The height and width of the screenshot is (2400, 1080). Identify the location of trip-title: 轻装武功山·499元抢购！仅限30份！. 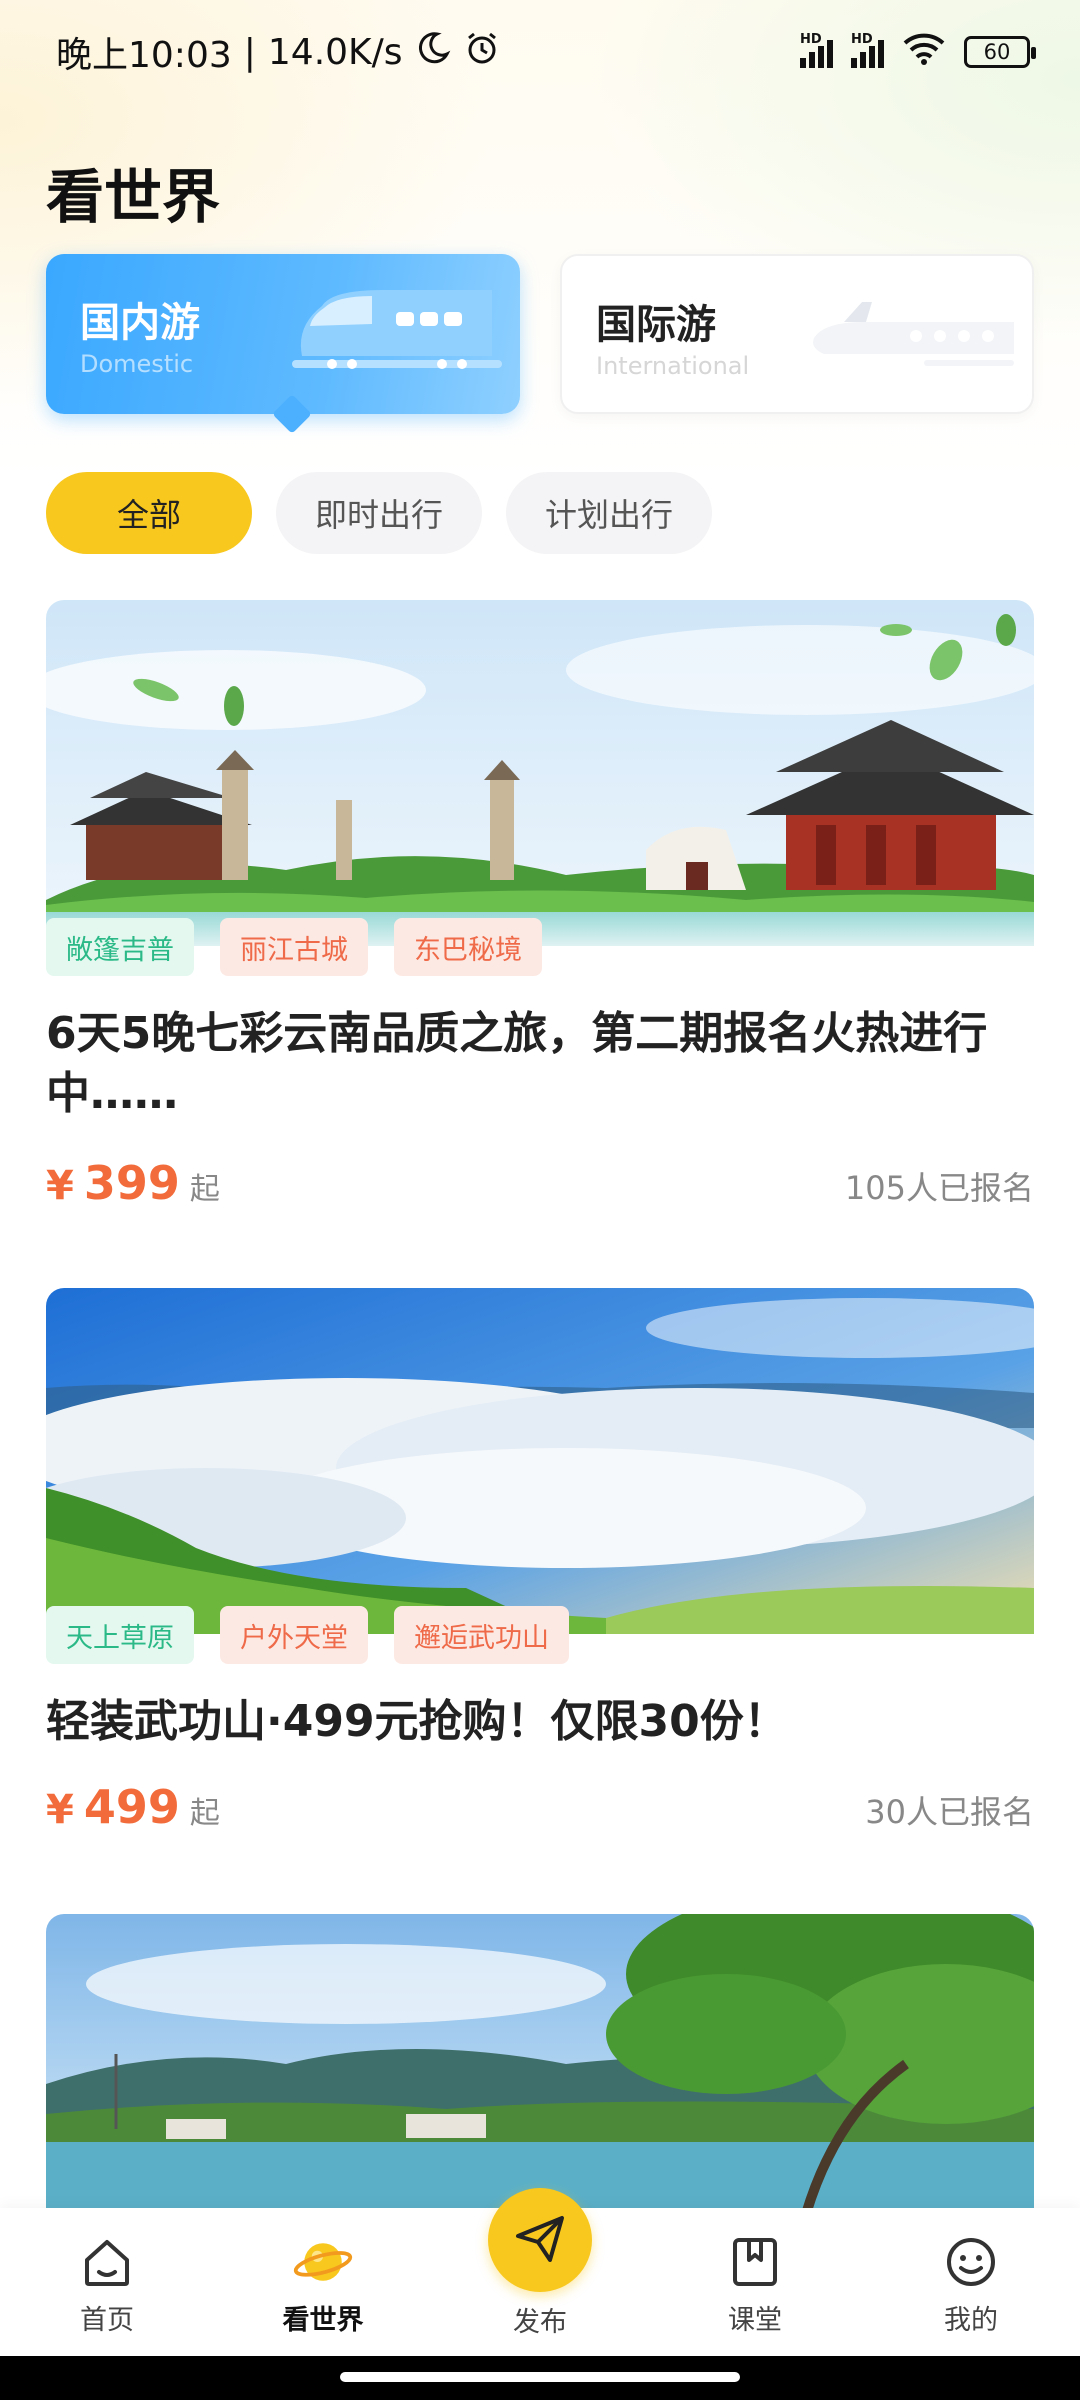
(417, 1721).